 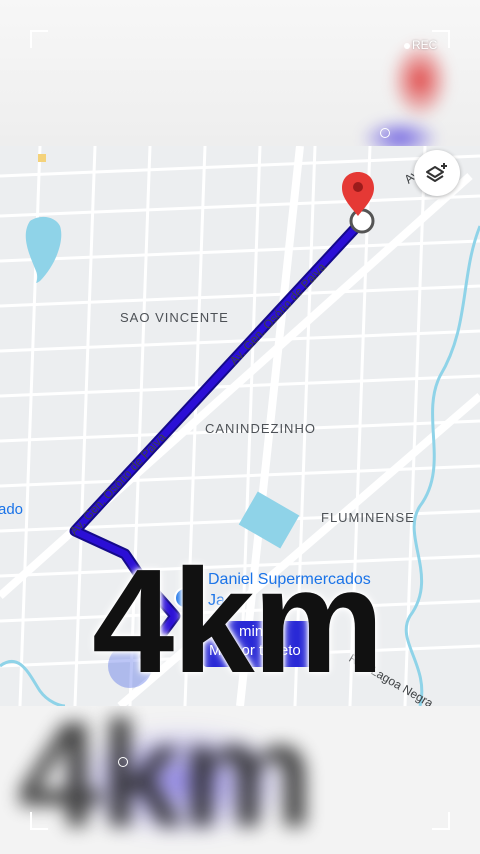 I want to click on lake, so click(x=43, y=249).